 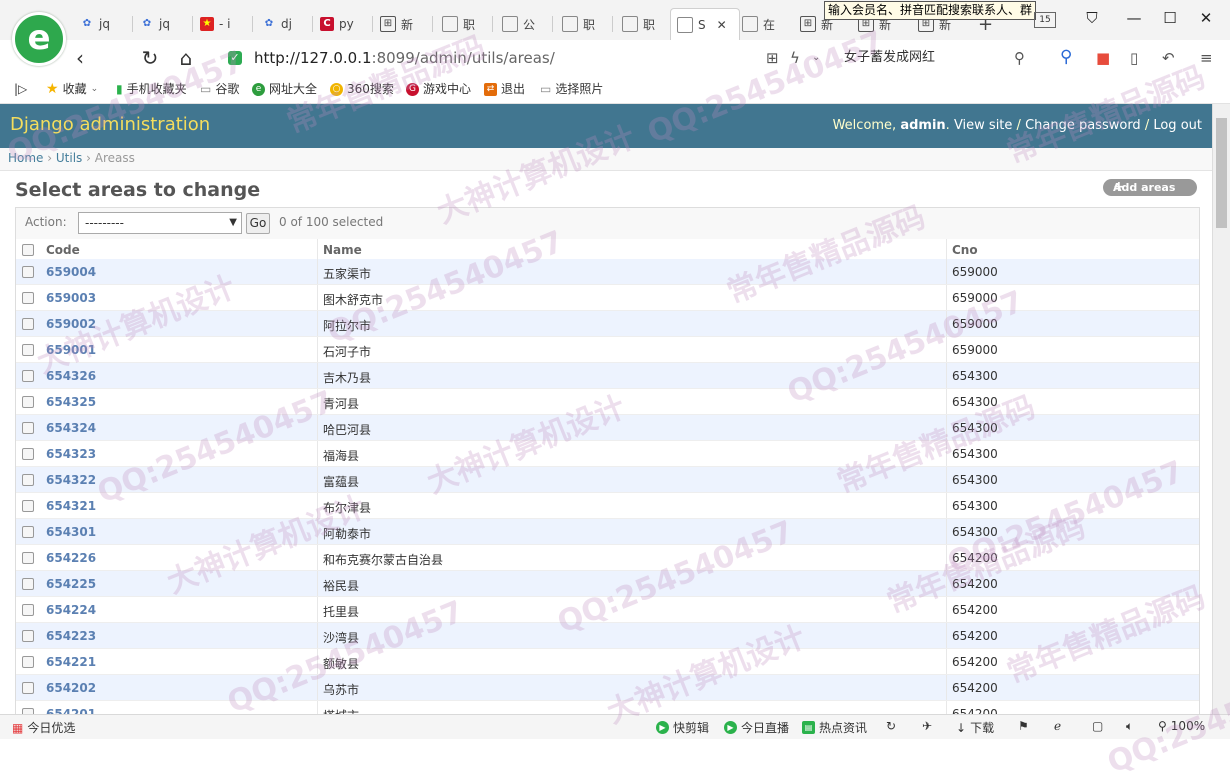 I want to click on maximize-icon: ☐, so click(x=1170, y=18).